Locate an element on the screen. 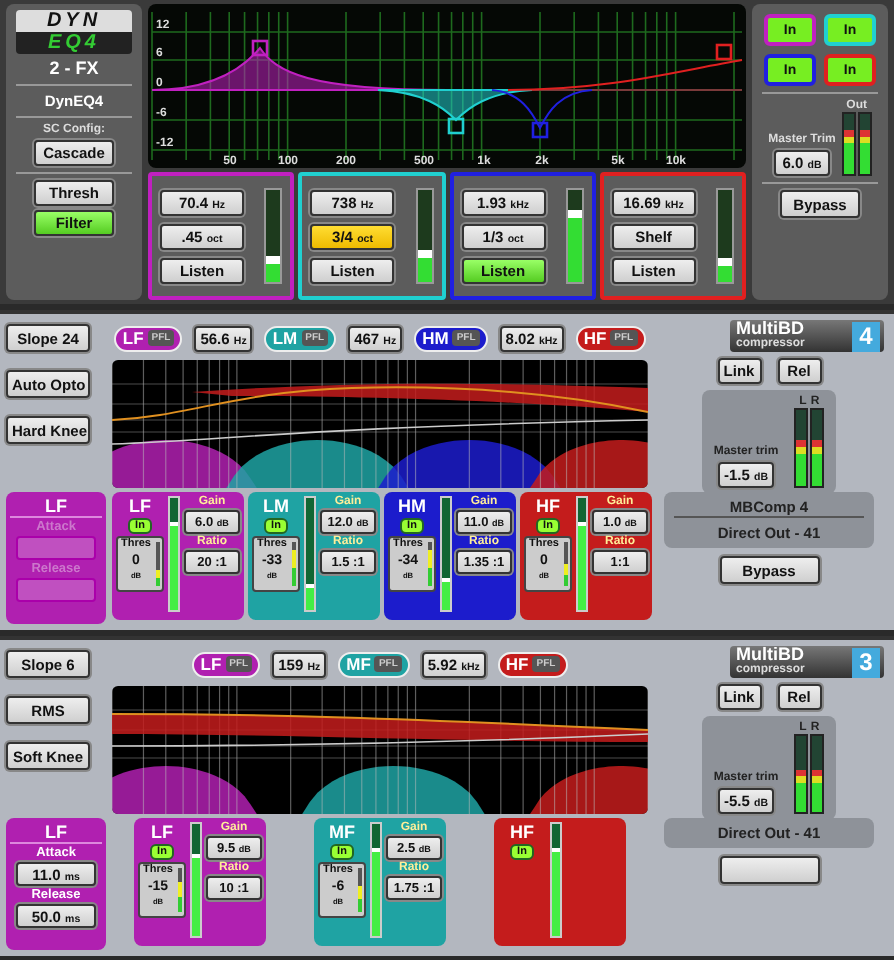 This screenshot has width=894, height=960. bypass-button is located at coordinates (769, 870).